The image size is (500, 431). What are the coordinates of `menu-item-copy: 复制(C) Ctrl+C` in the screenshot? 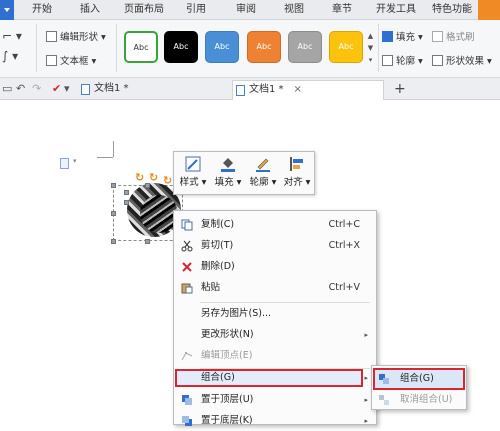 It's located at (275, 225).